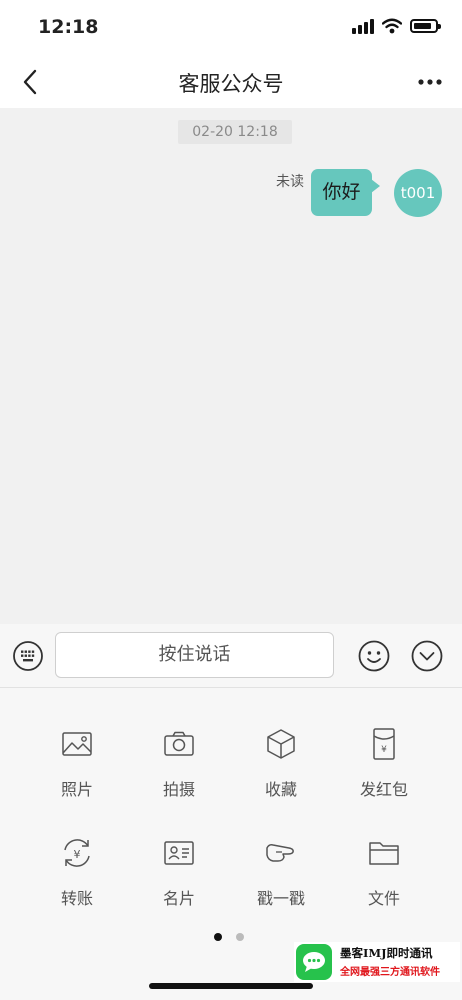 This screenshot has height=1000, width=462. Describe the element at coordinates (77, 762) in the screenshot. I see `panel-item-photo: 照片` at that location.